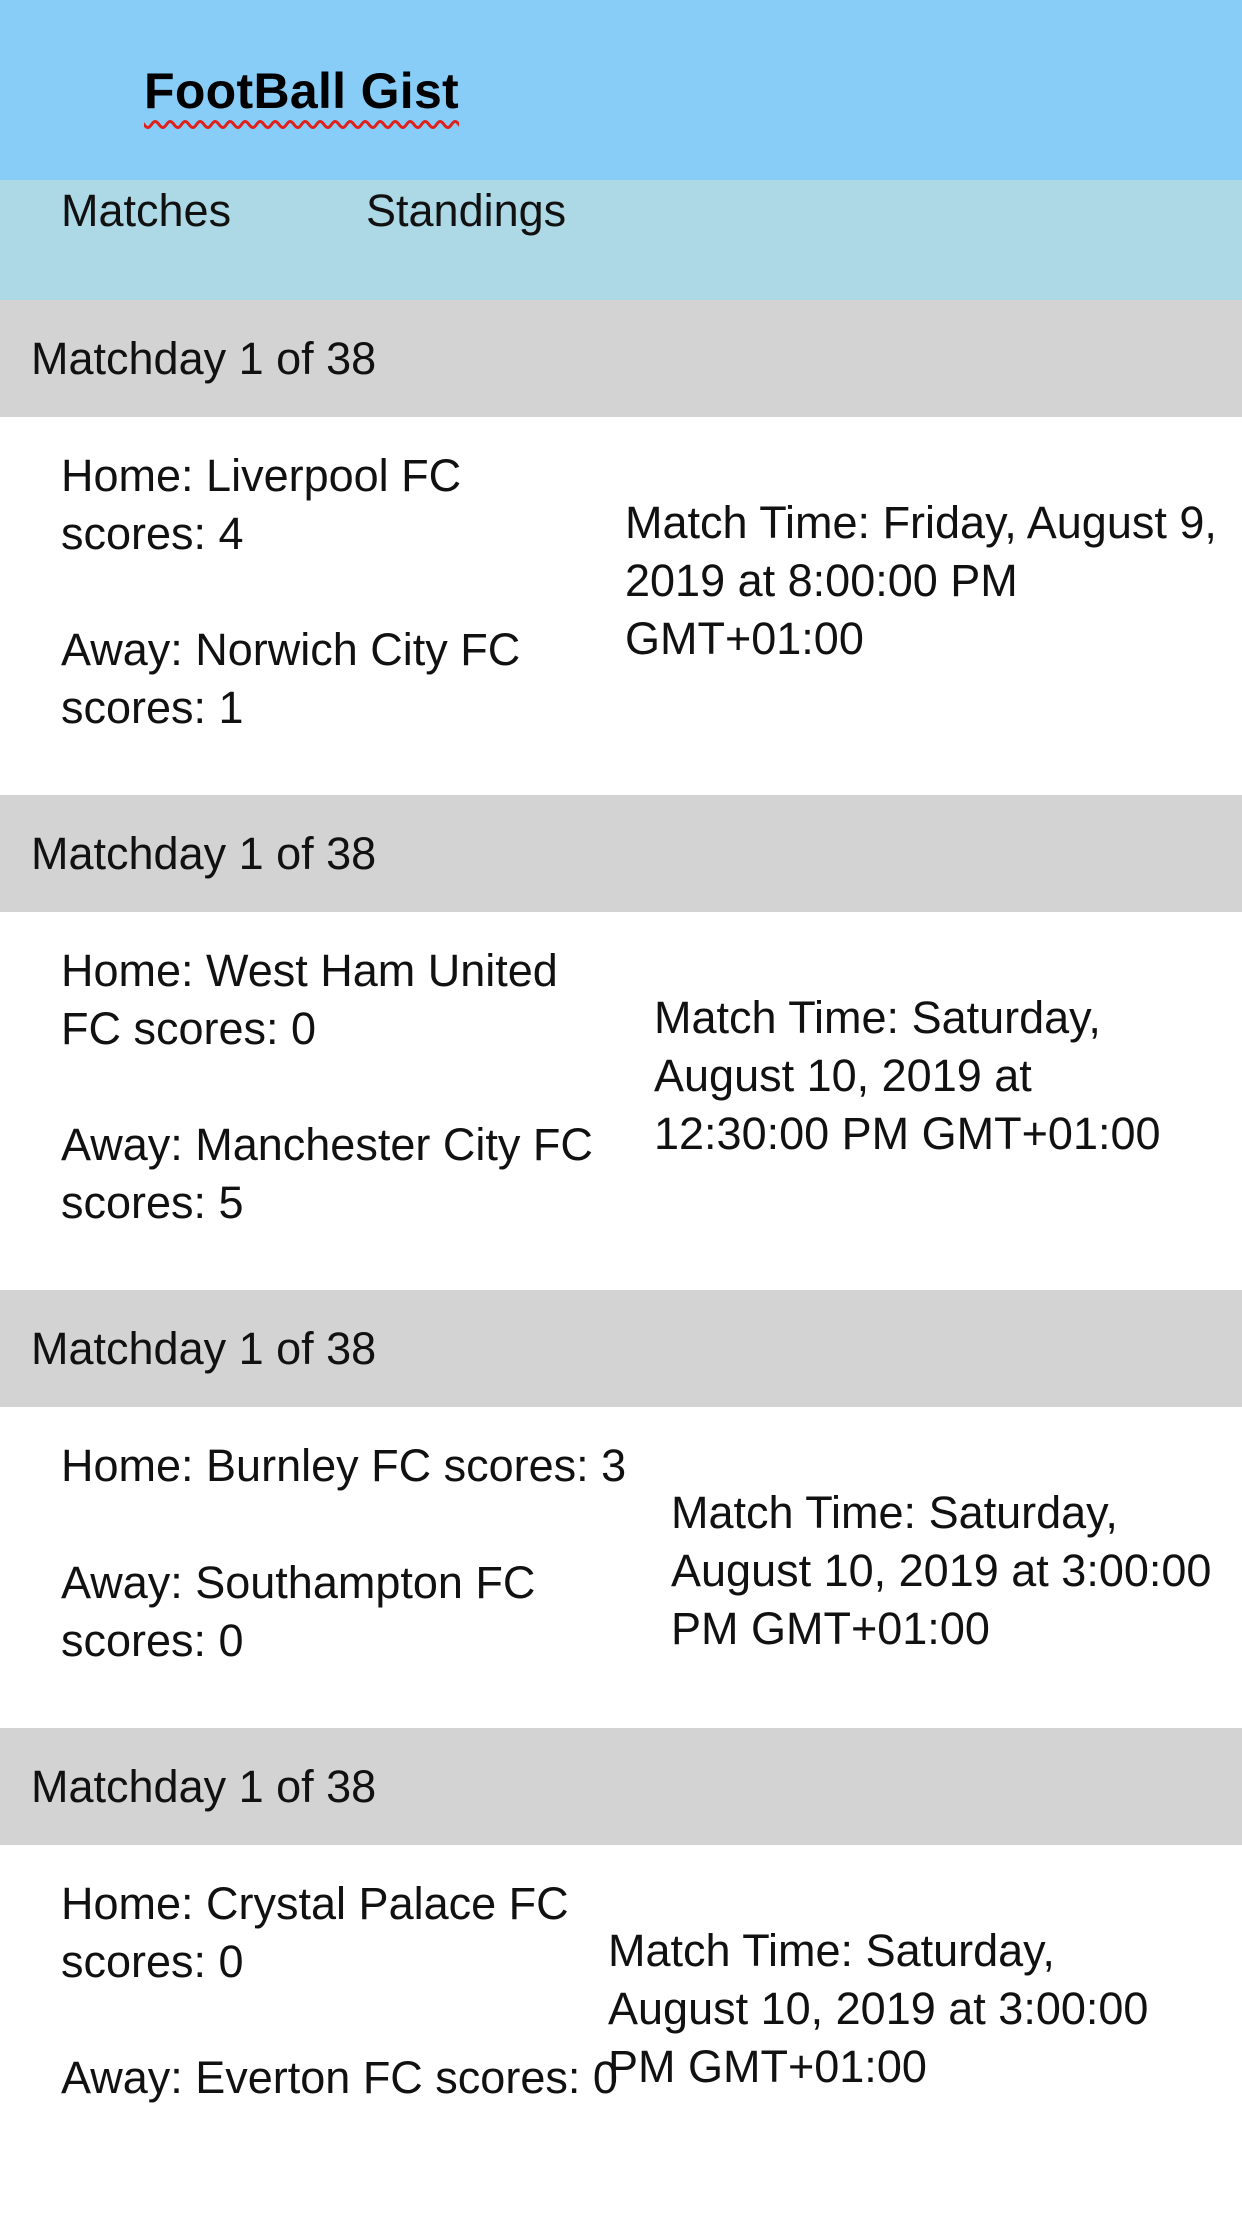 The height and width of the screenshot is (2223, 1242). What do you see at coordinates (298, 1611) in the screenshot?
I see `away-team-score: Away: Southampton FC scores: 0` at bounding box center [298, 1611].